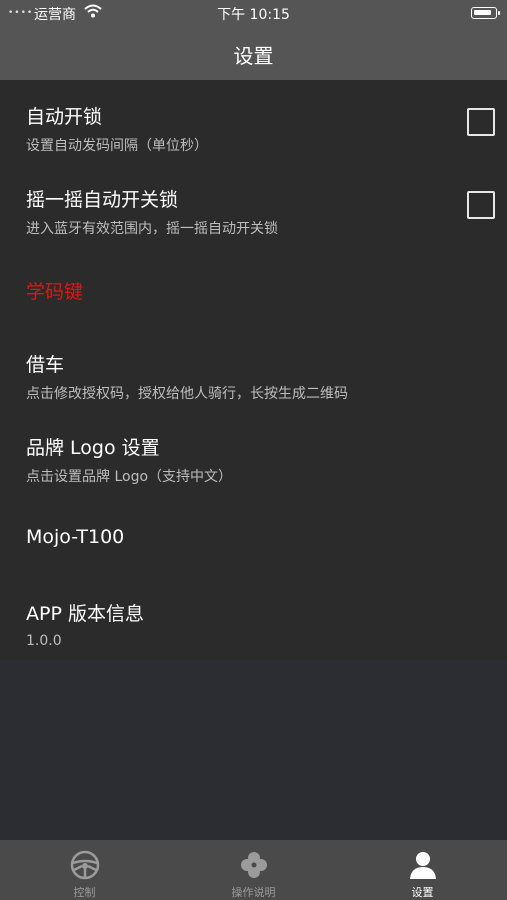 The image size is (507, 900). What do you see at coordinates (253, 204) in the screenshot?
I see `setting-shake-unlock: 摇一摇自动开关锁 进入蓝牙有效范围内，摇一摇自动开关锁` at bounding box center [253, 204].